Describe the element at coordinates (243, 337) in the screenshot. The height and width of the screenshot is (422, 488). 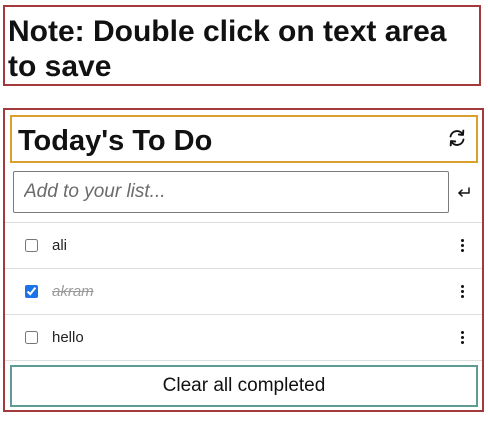
I see `list-item: hello` at that location.